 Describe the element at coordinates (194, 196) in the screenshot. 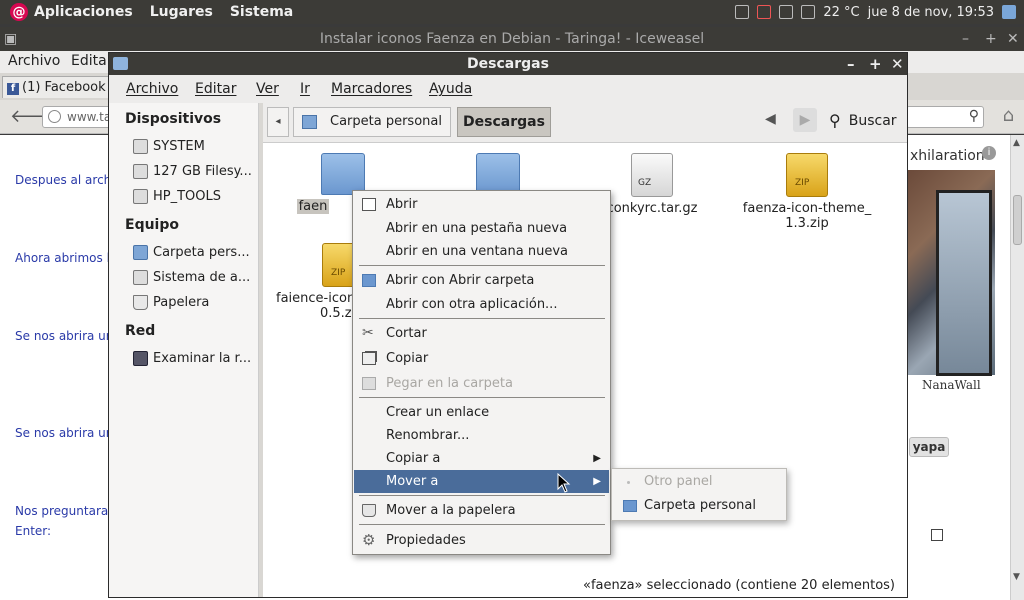

I see `sidebar-item-hp-tools: HP_TOOLS` at that location.